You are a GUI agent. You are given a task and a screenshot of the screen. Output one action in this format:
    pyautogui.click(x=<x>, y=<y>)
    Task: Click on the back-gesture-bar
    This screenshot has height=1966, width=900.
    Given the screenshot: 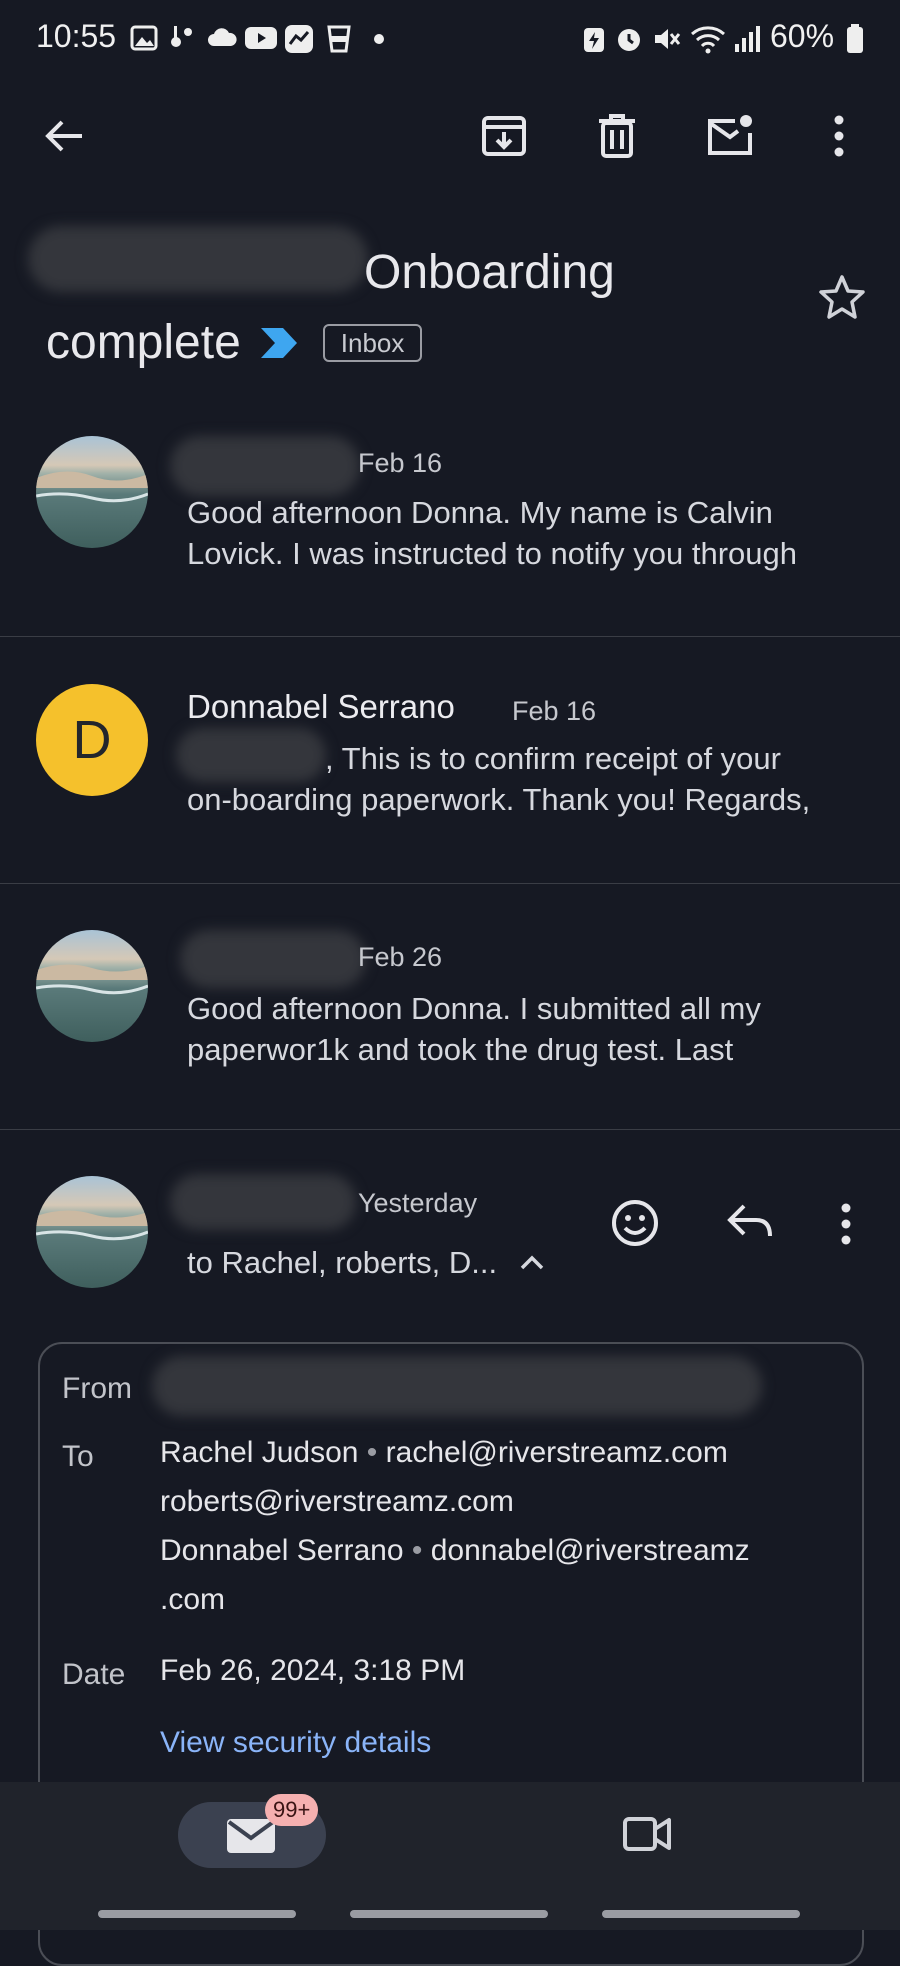 What is the action you would take?
    pyautogui.click(x=701, y=1914)
    